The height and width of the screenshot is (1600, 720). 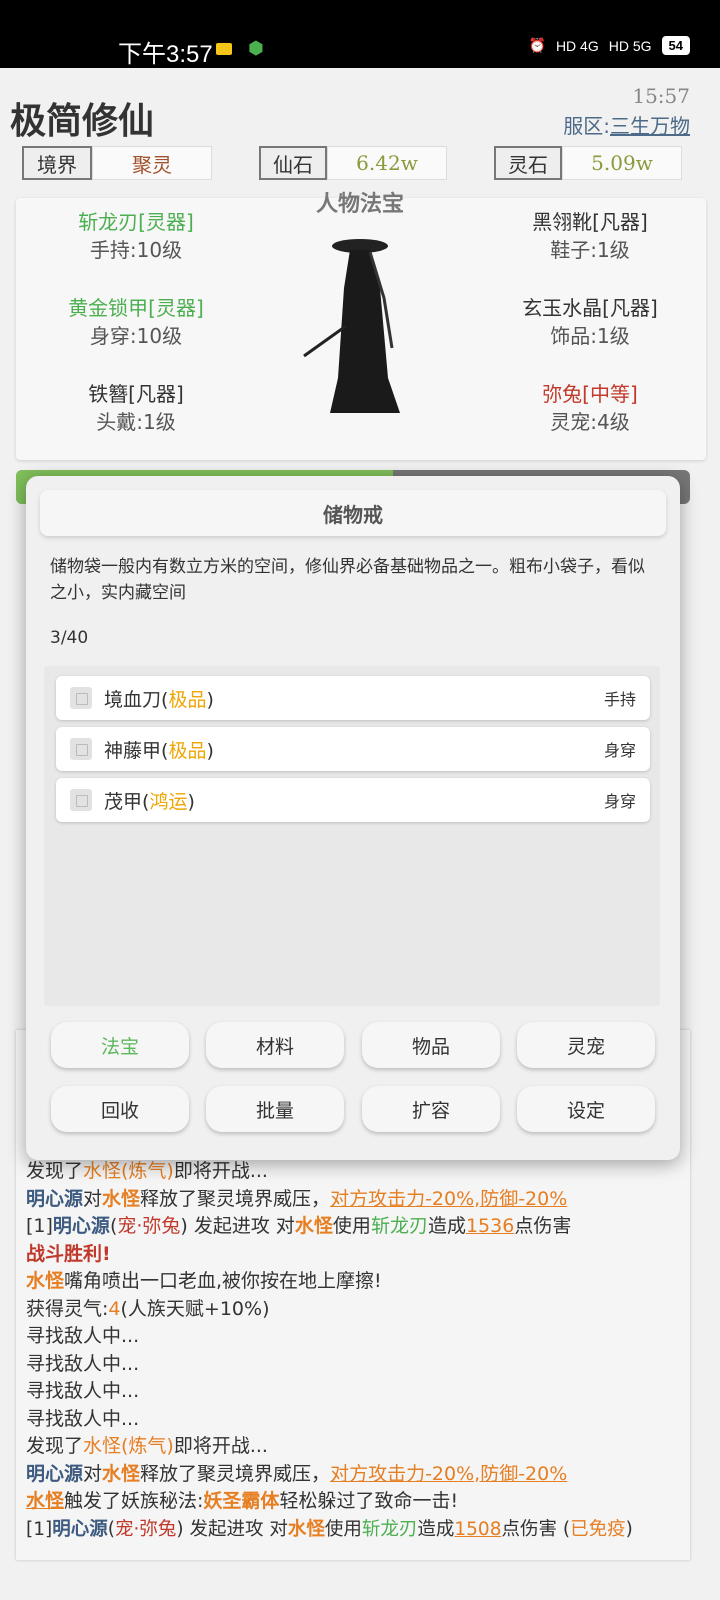 I want to click on equip-level: 鞋子:1级, so click(x=590, y=250).